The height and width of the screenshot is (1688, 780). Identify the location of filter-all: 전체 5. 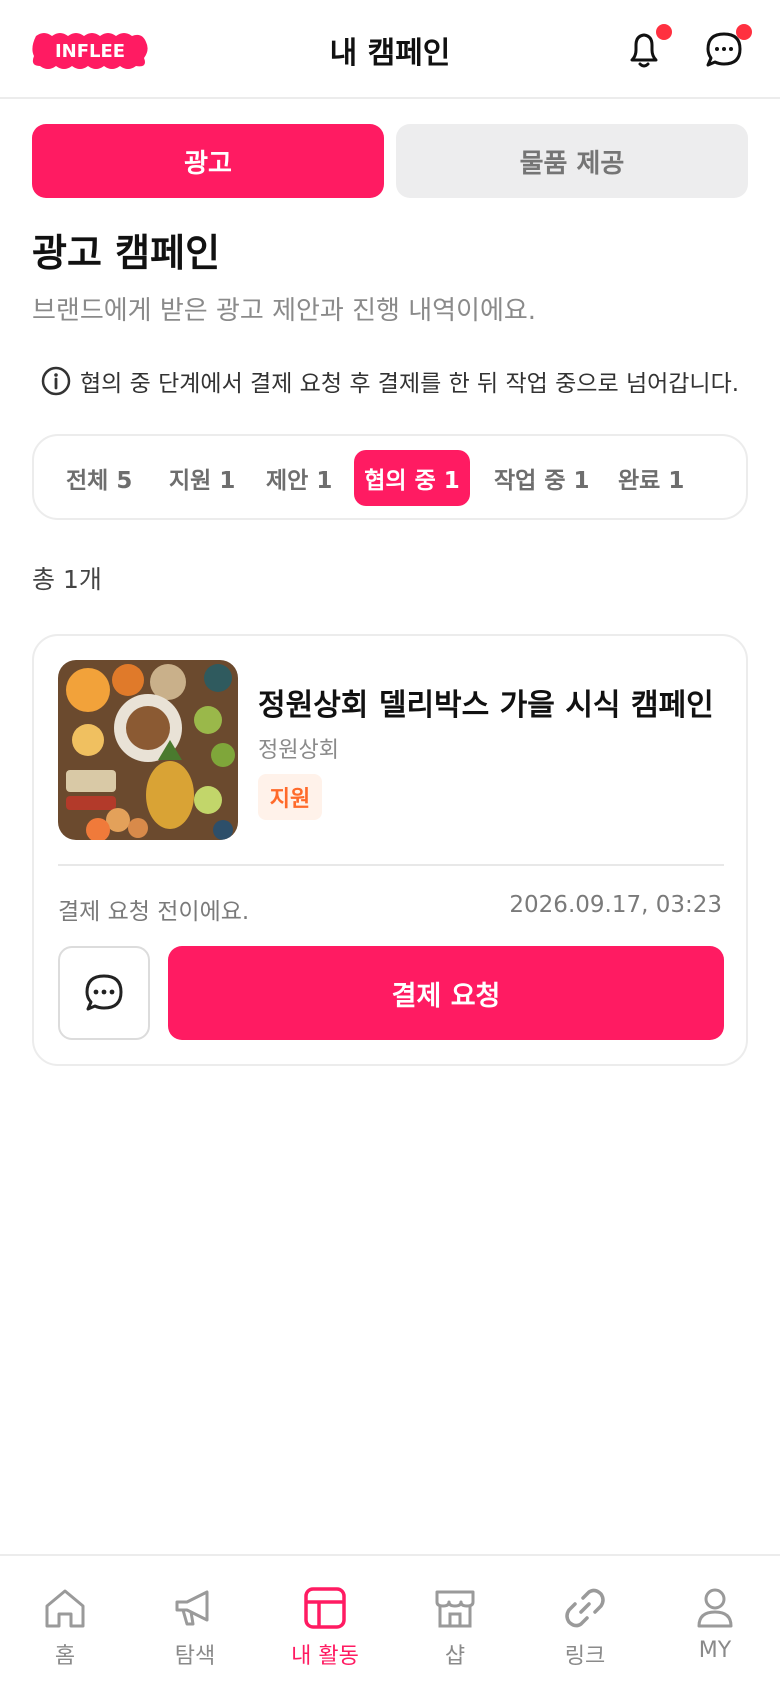
(99, 478).